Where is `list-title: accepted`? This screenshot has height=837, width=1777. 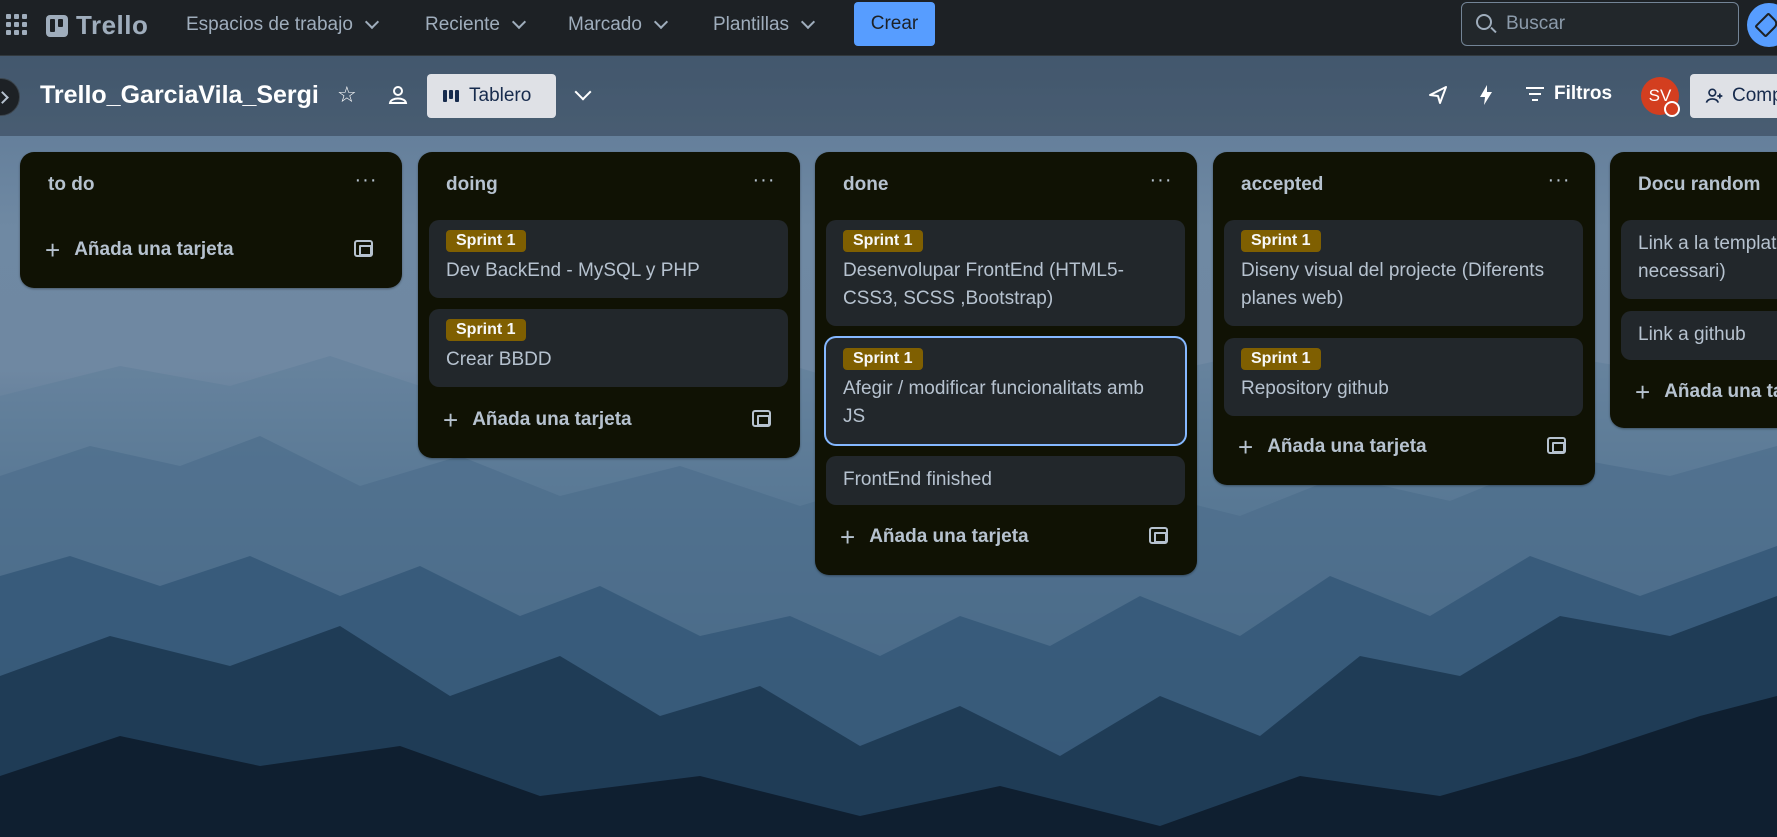 list-title: accepted is located at coordinates (1282, 185).